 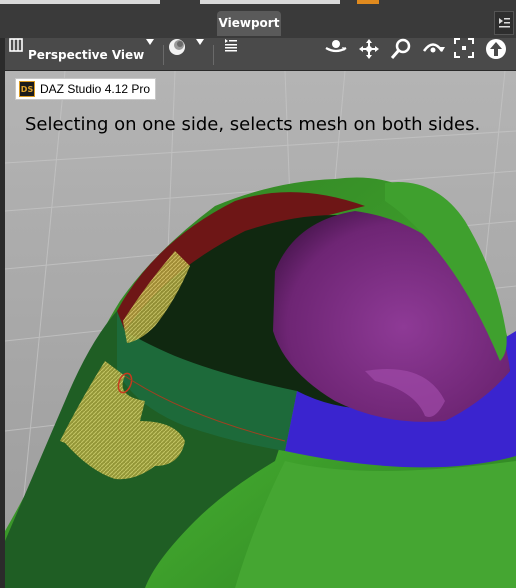 What do you see at coordinates (496, 49) in the screenshot?
I see `up-arrow-icon` at bounding box center [496, 49].